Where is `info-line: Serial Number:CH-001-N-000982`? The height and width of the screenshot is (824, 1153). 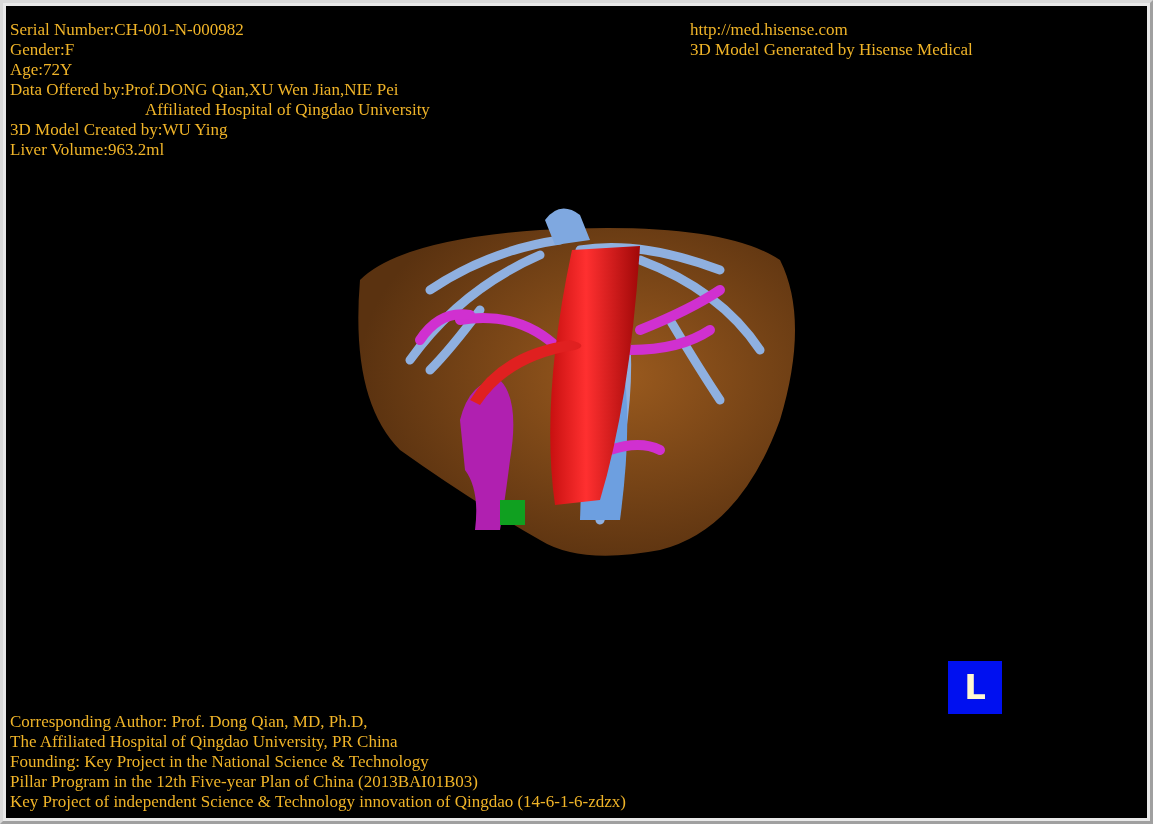 info-line: Serial Number:CH-001-N-000982 is located at coordinates (127, 30).